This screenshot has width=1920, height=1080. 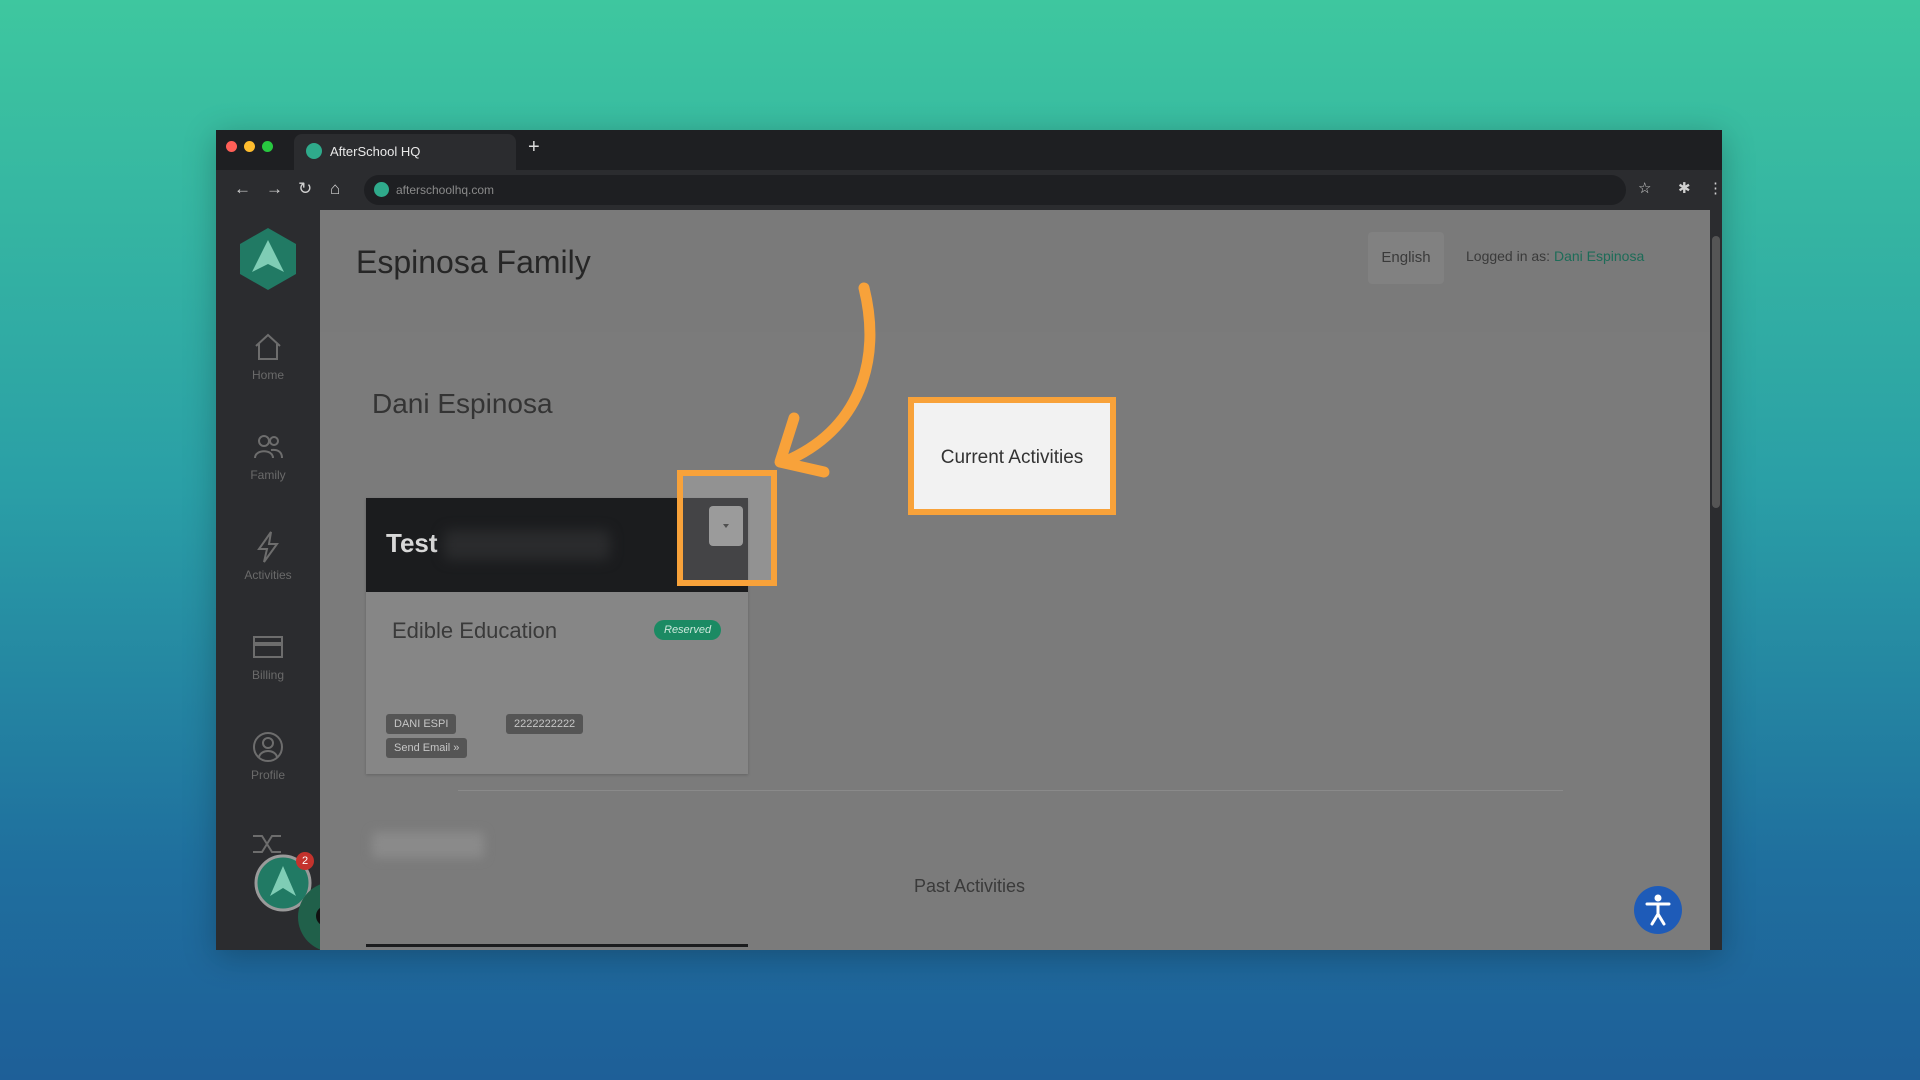 What do you see at coordinates (534, 147) in the screenshot?
I see `plus-icon: +` at bounding box center [534, 147].